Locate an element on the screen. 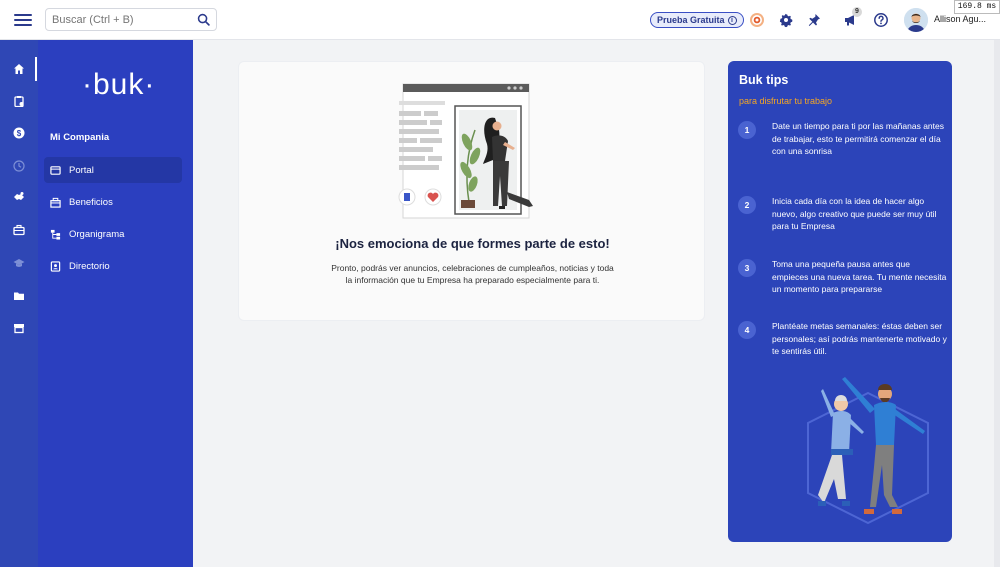  notification-badge: 9 is located at coordinates (857, 12).